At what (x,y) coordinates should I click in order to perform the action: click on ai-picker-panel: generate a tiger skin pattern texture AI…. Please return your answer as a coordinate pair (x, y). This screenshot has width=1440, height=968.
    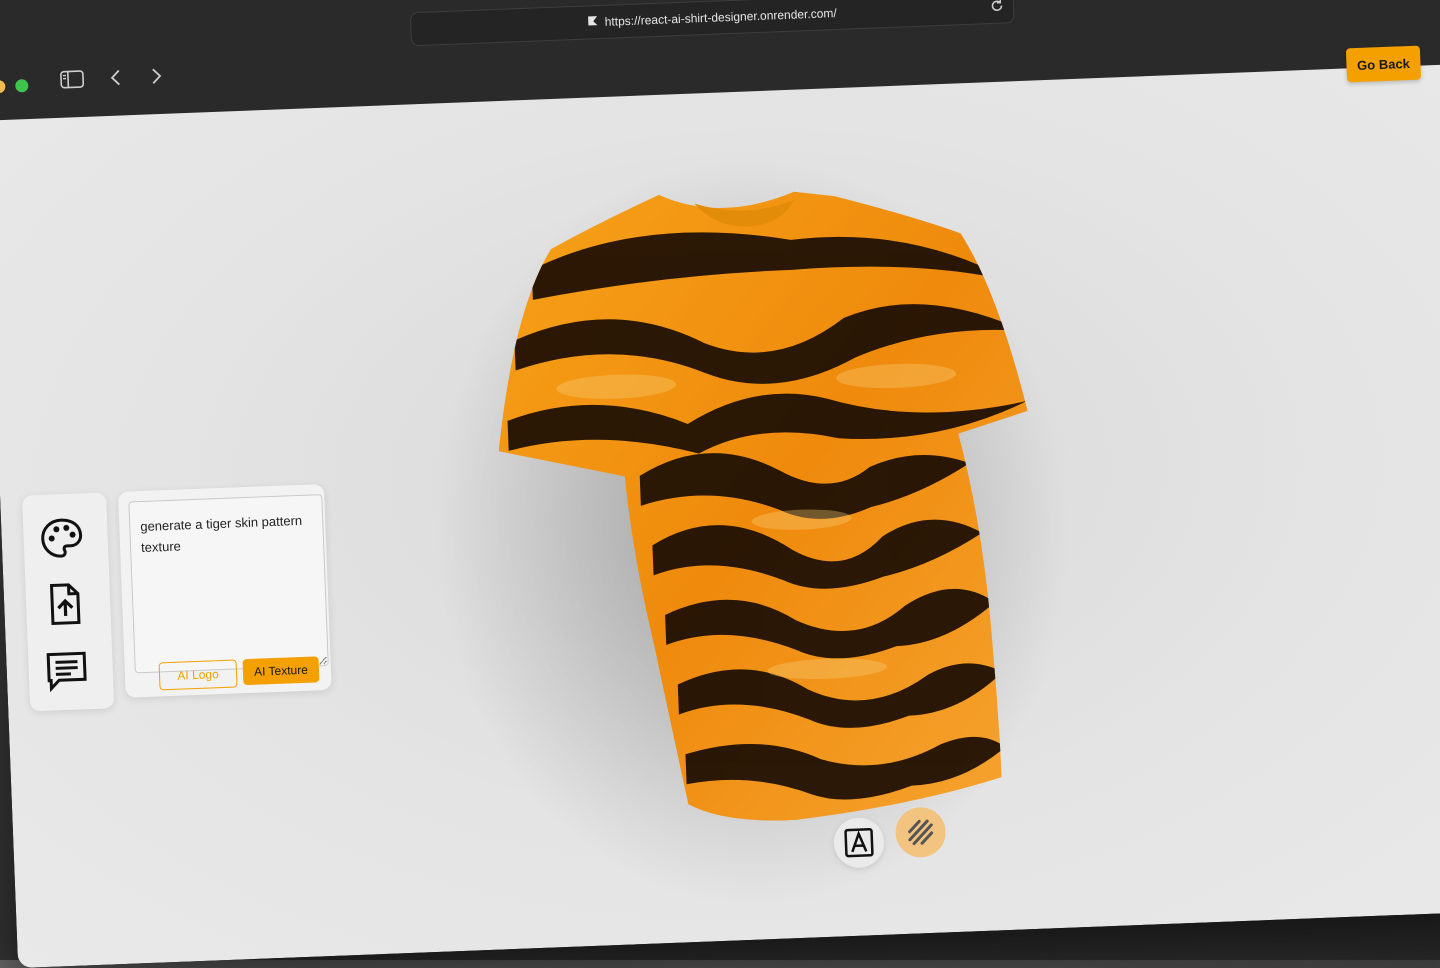
    Looking at the image, I should click on (225, 591).